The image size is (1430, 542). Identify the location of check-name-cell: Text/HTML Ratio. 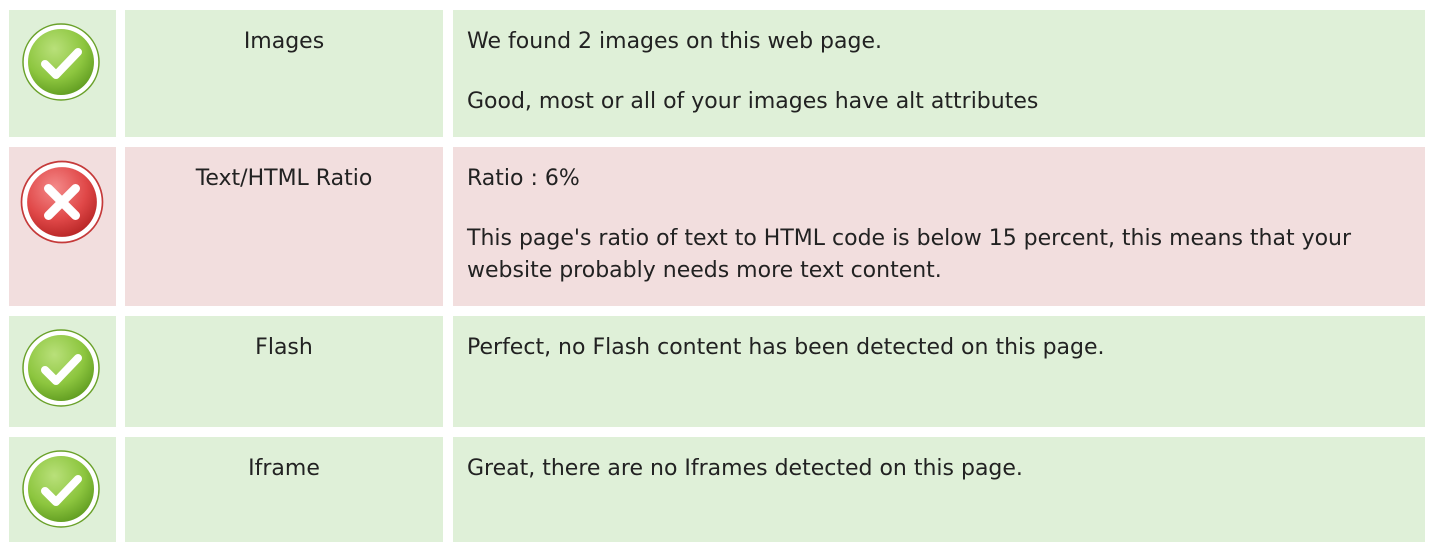
(284, 226).